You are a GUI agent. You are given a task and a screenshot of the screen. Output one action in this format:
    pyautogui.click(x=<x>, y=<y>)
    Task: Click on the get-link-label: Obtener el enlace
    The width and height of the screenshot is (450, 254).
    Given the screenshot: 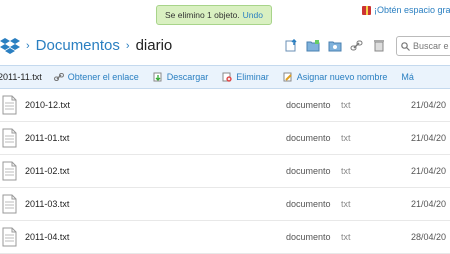 What is the action you would take?
    pyautogui.click(x=103, y=77)
    